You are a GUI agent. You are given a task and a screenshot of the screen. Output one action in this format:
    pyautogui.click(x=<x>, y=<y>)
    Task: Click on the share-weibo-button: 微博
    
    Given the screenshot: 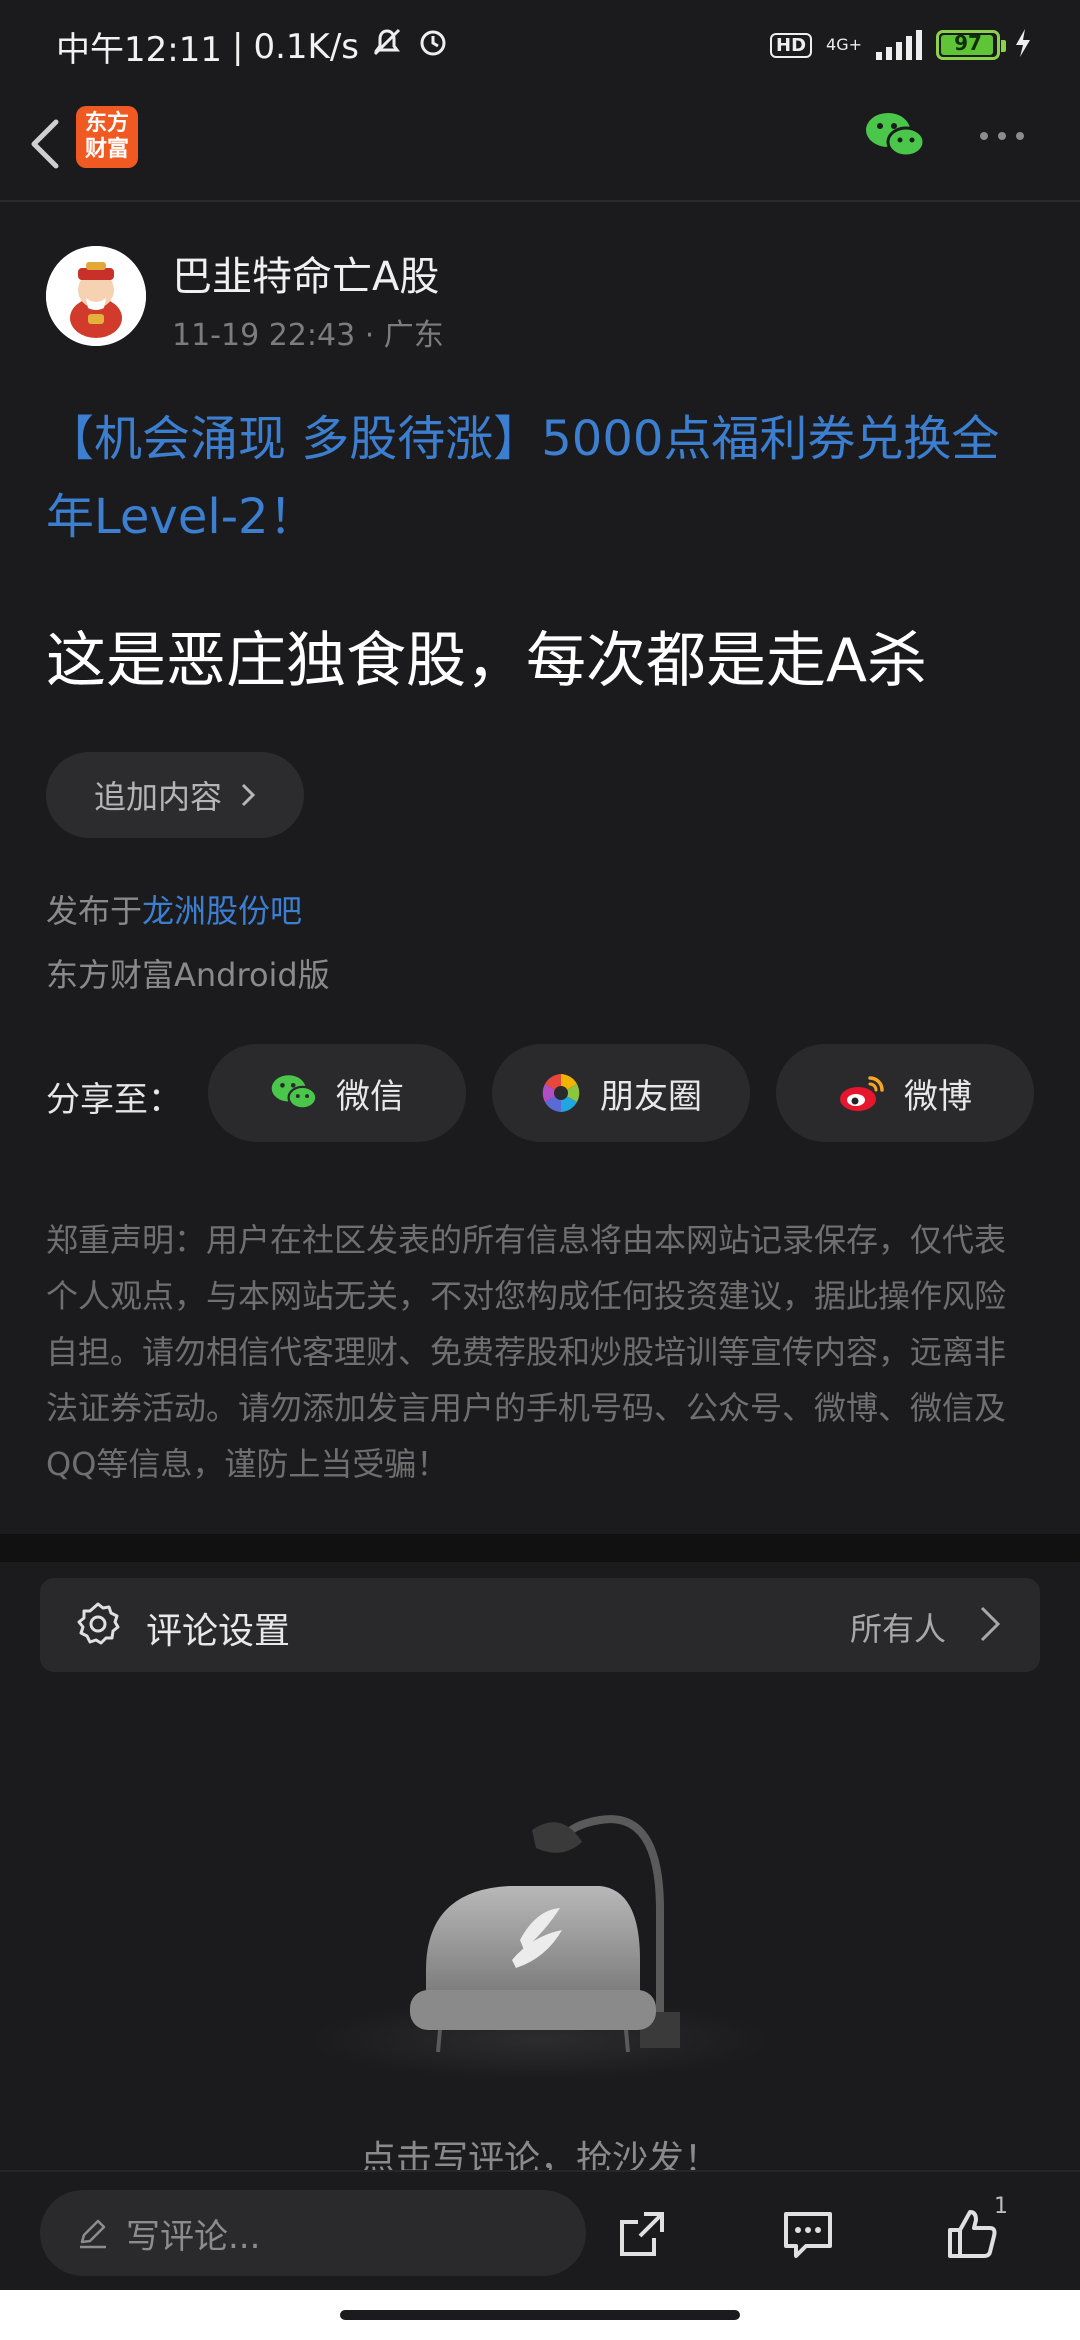 What is the action you would take?
    pyautogui.click(x=905, y=1093)
    